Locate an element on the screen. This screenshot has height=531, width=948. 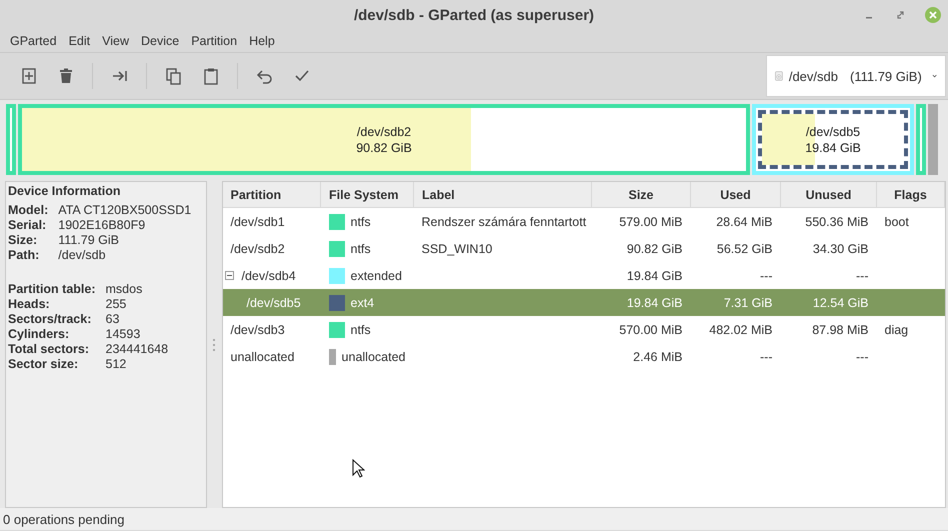
used-cell: 56.52 GiB is located at coordinates (744, 249).